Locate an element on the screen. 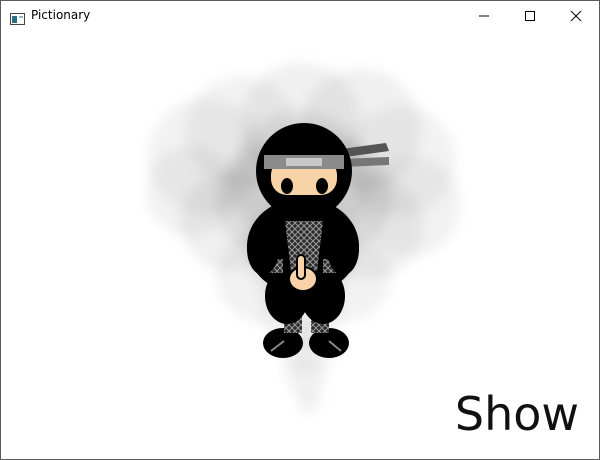 The height and width of the screenshot is (460, 600). maximize-icon is located at coordinates (530, 16).